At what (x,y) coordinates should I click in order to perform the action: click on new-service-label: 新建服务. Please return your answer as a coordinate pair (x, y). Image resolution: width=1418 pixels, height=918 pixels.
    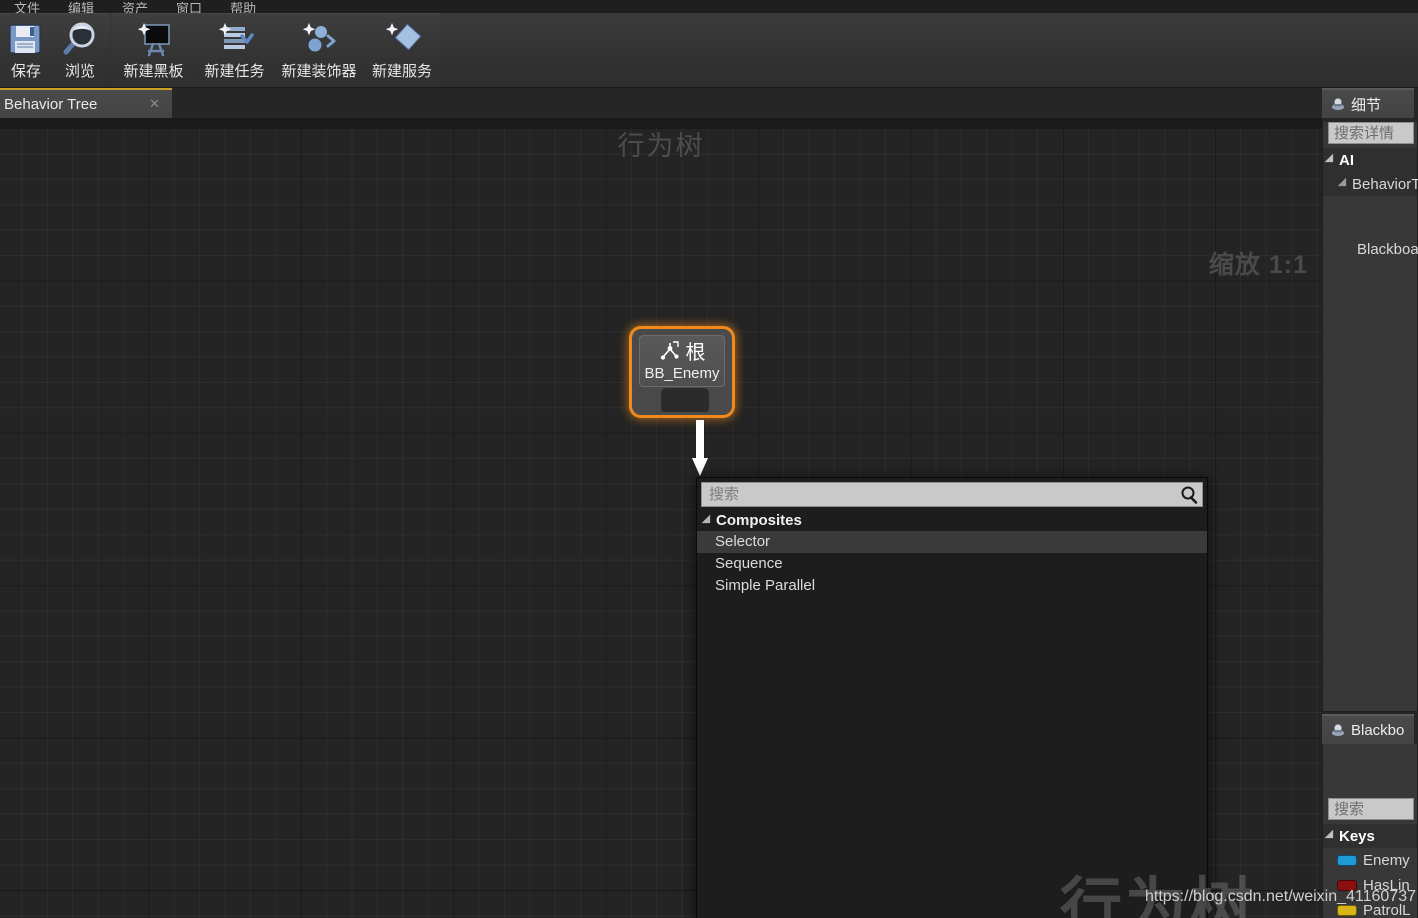
    Looking at the image, I should click on (401, 71).